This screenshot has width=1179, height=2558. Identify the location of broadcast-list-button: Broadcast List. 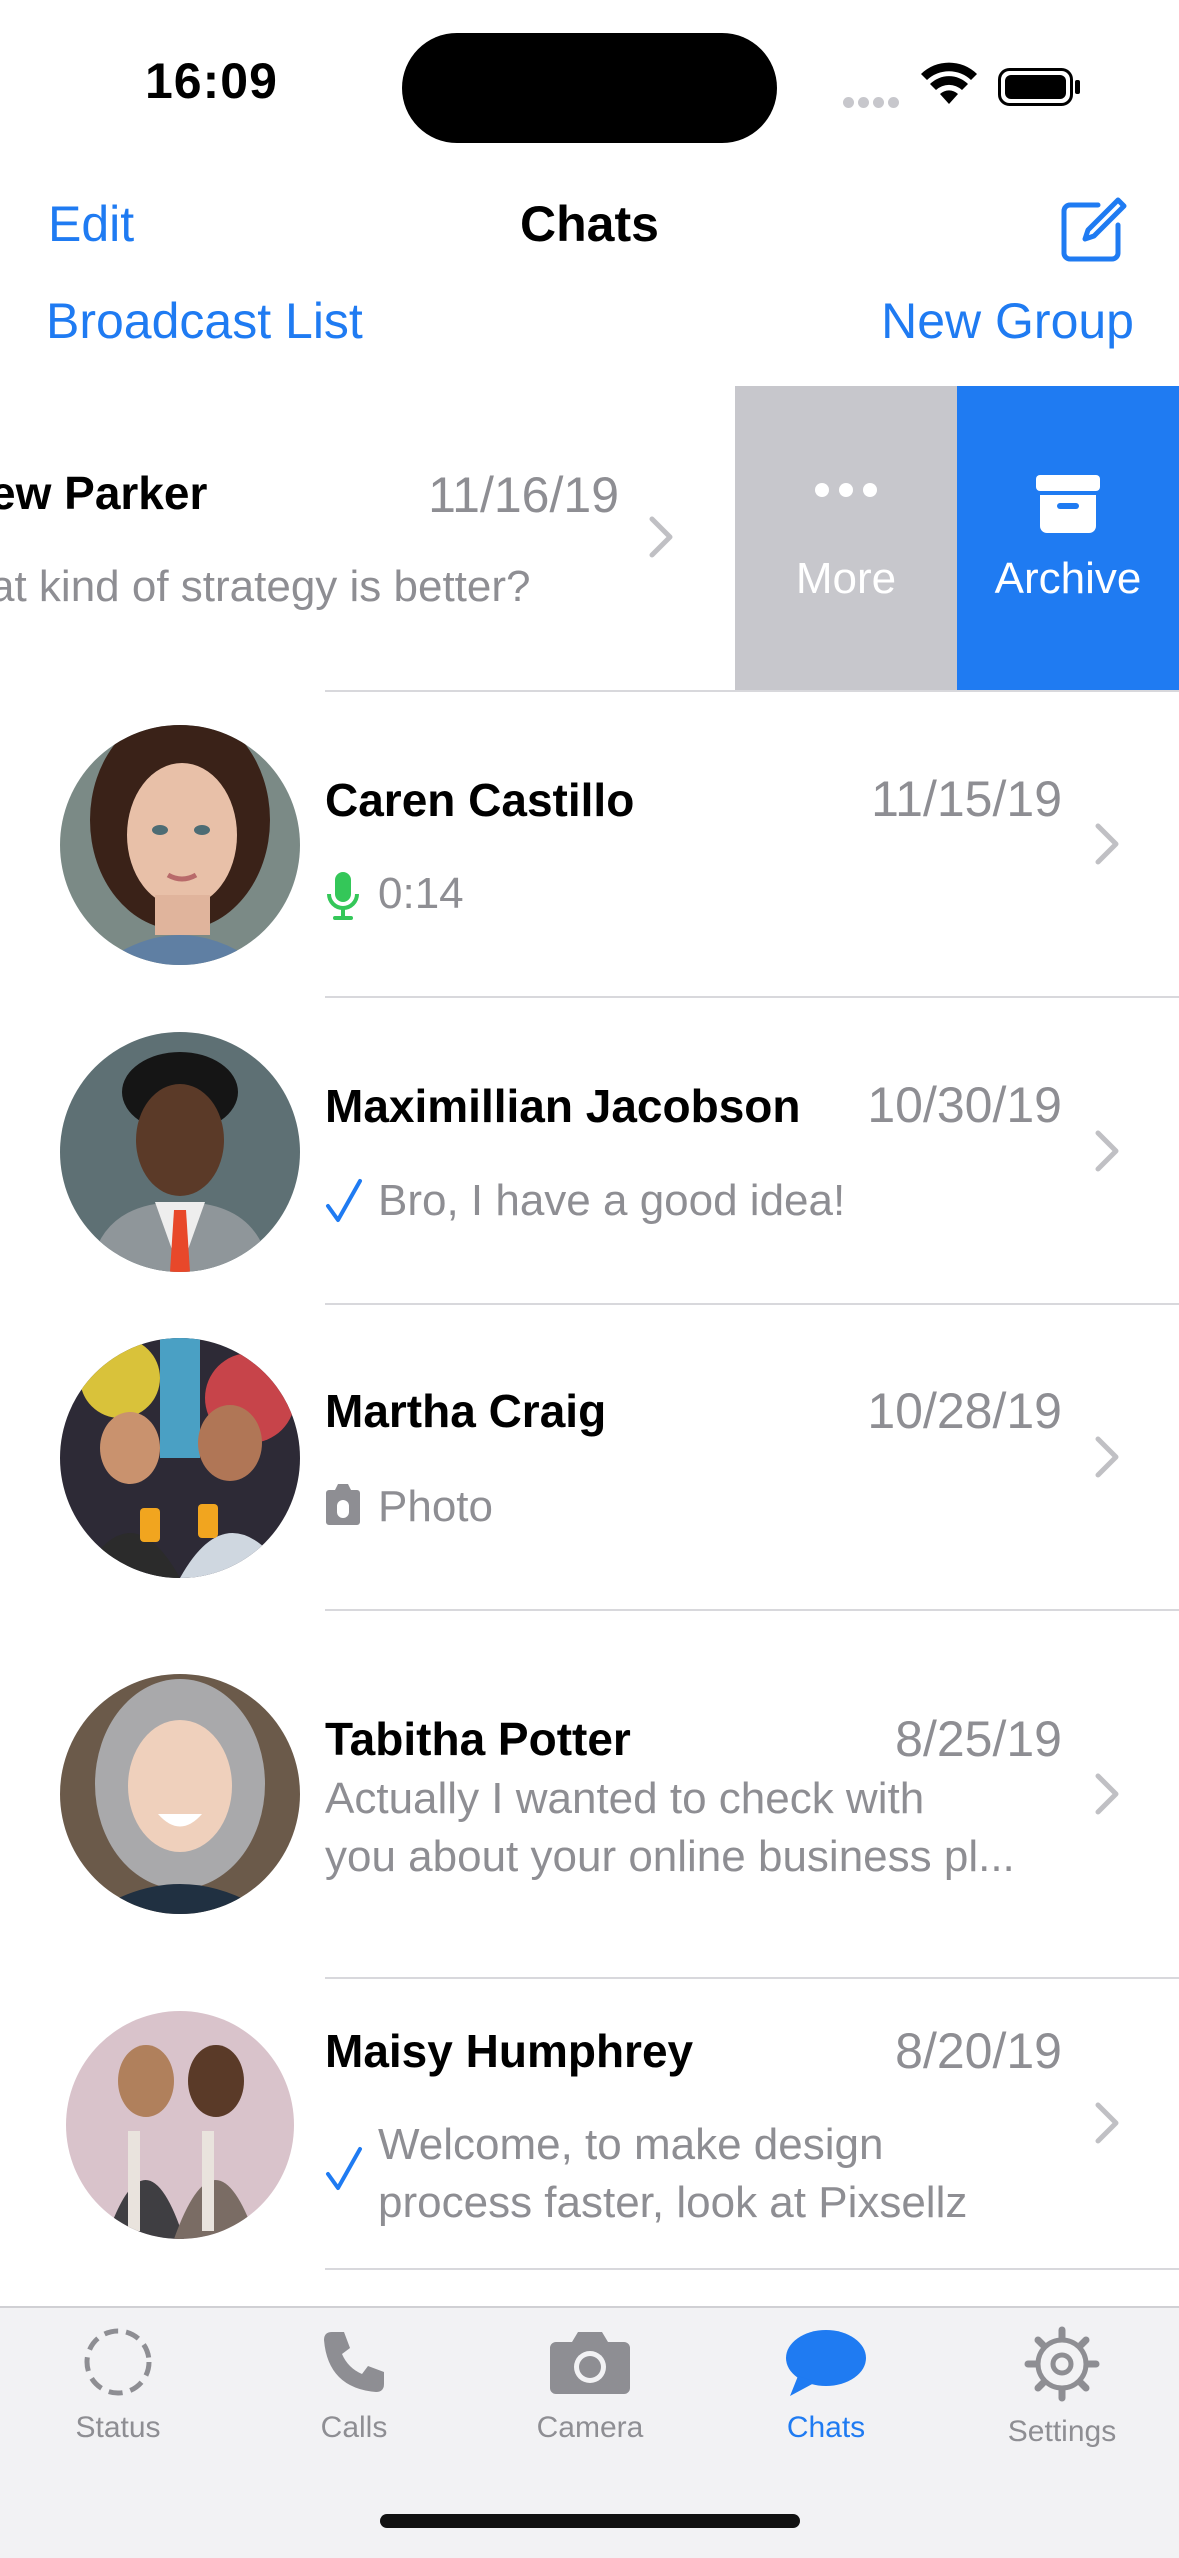
(204, 321).